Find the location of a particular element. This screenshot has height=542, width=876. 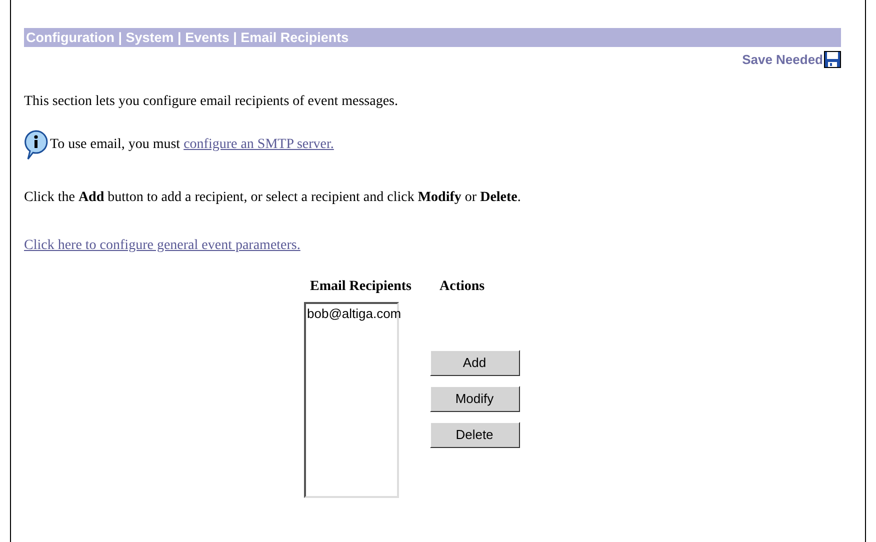

action-button: Modify is located at coordinates (475, 399).